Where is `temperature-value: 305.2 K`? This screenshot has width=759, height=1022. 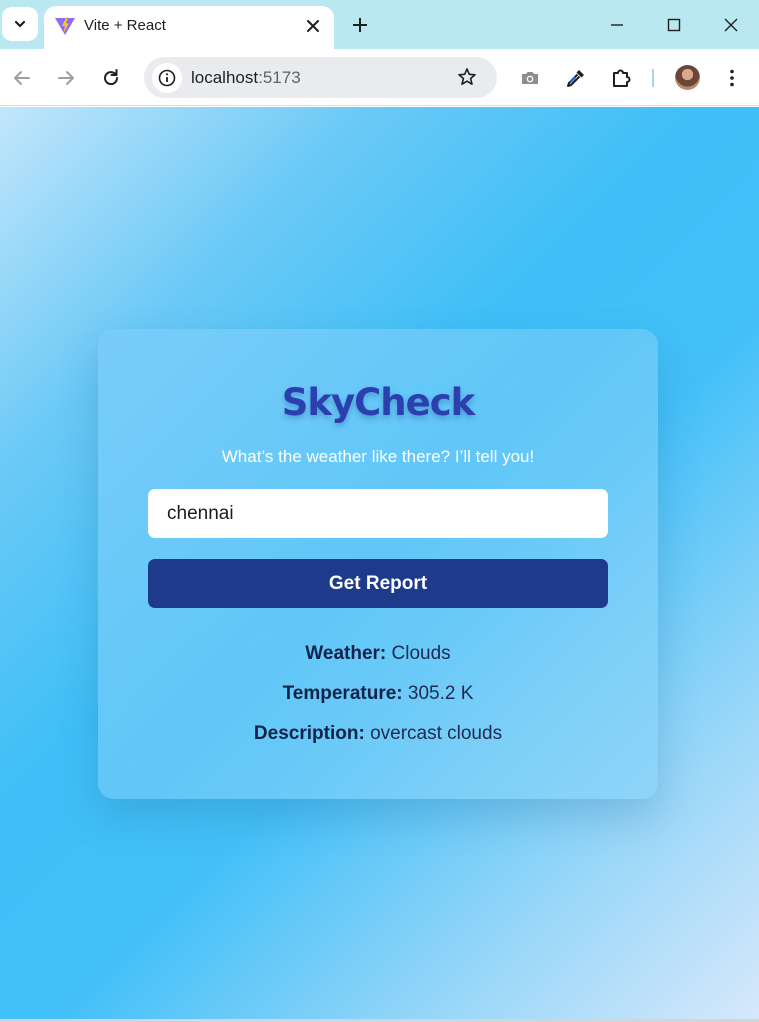 temperature-value: 305.2 K is located at coordinates (440, 693).